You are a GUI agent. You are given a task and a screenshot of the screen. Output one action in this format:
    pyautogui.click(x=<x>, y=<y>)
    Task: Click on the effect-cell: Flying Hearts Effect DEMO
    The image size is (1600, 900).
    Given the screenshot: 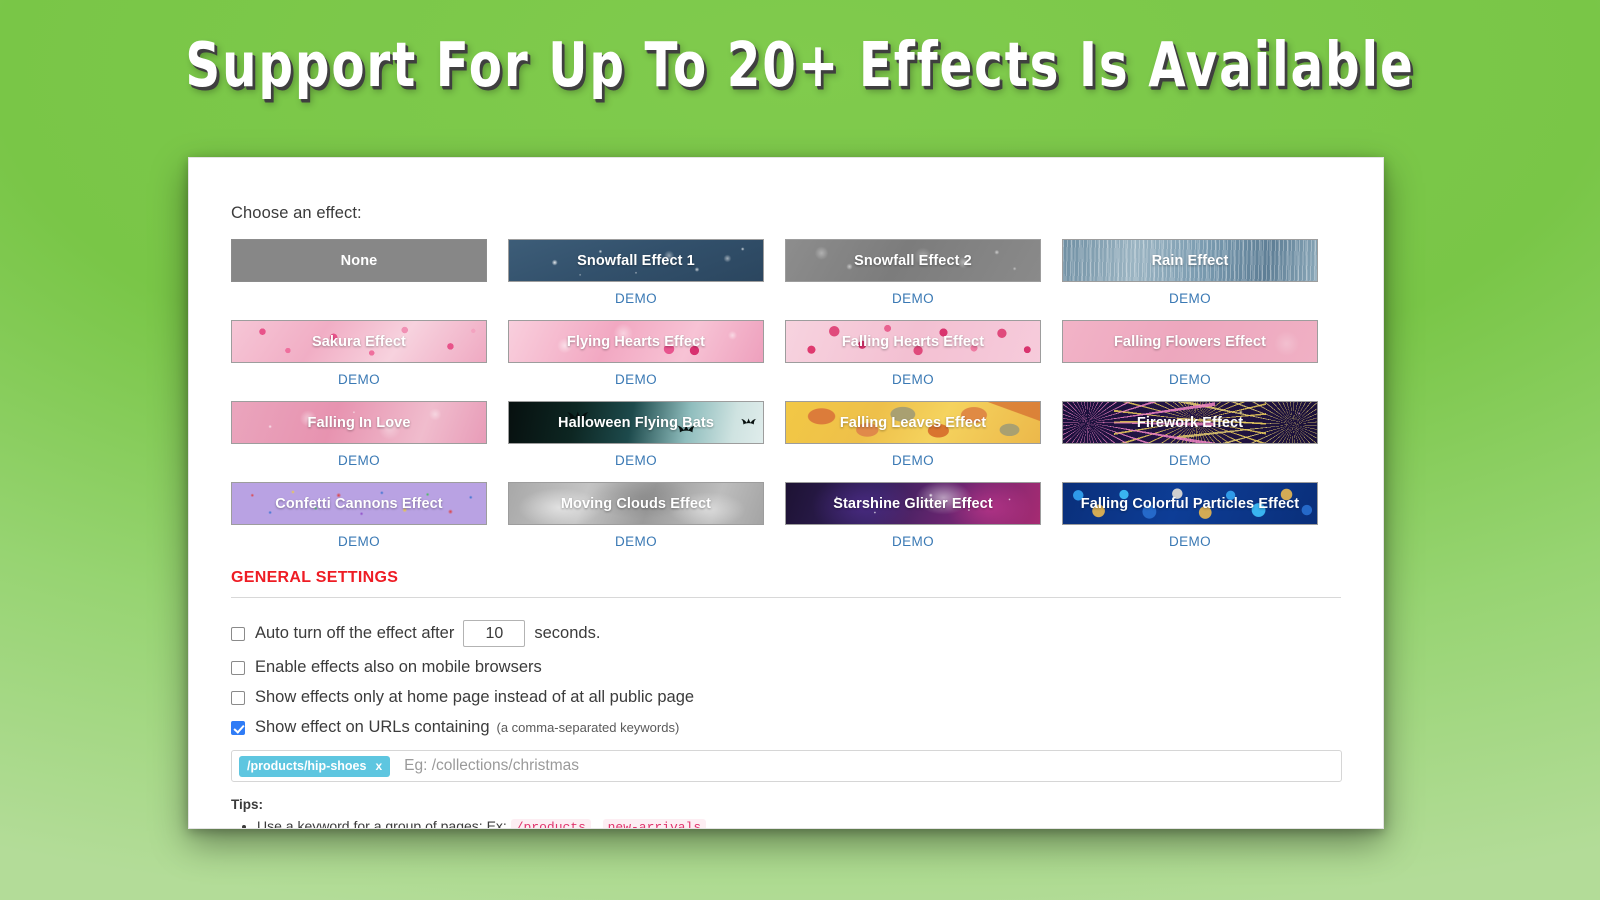 What is the action you would take?
    pyautogui.click(x=636, y=360)
    